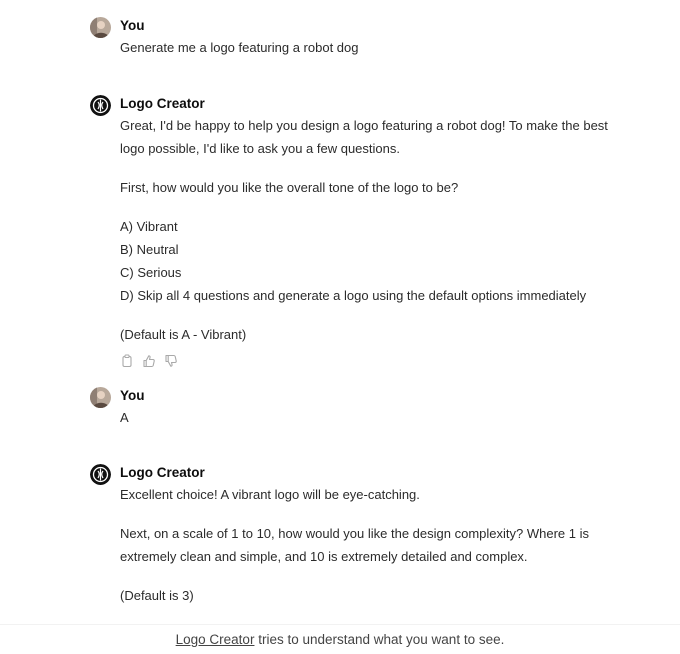 The width and height of the screenshot is (680, 654). Describe the element at coordinates (124, 417) in the screenshot. I see `message-line: A` at that location.